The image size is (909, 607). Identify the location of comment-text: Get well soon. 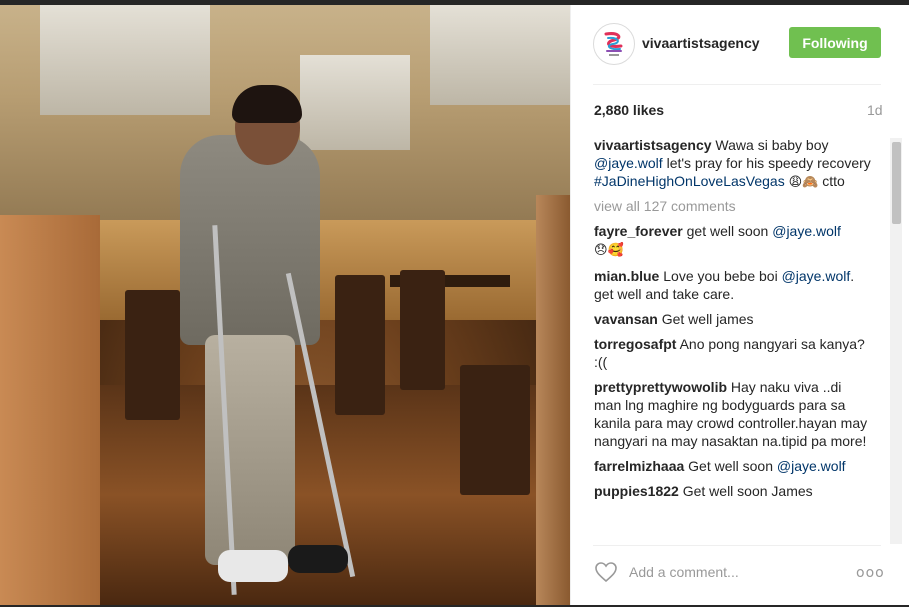
(732, 466).